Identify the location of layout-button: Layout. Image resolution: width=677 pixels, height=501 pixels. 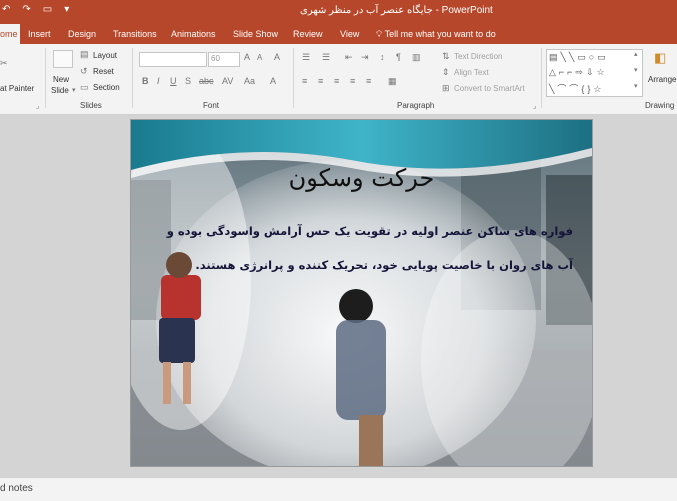
(105, 55).